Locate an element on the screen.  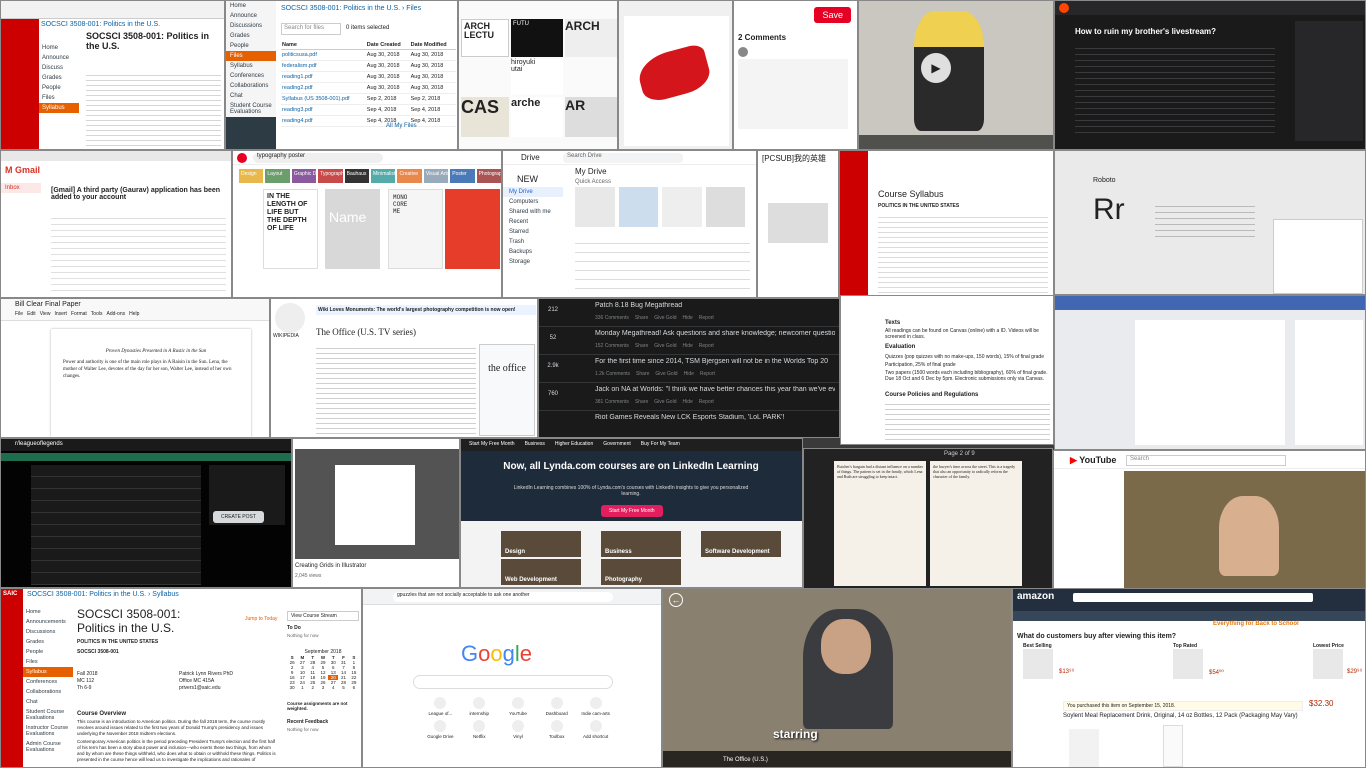
menu-item: Tools is located at coordinates (97, 314).